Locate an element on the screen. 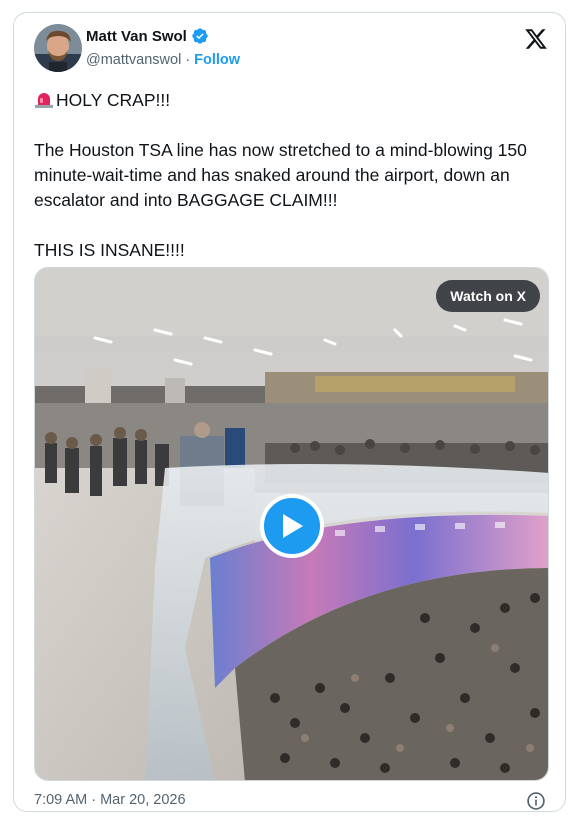 This screenshot has height=817, width=579. user-handle: @mattvanswol is located at coordinates (133, 60).